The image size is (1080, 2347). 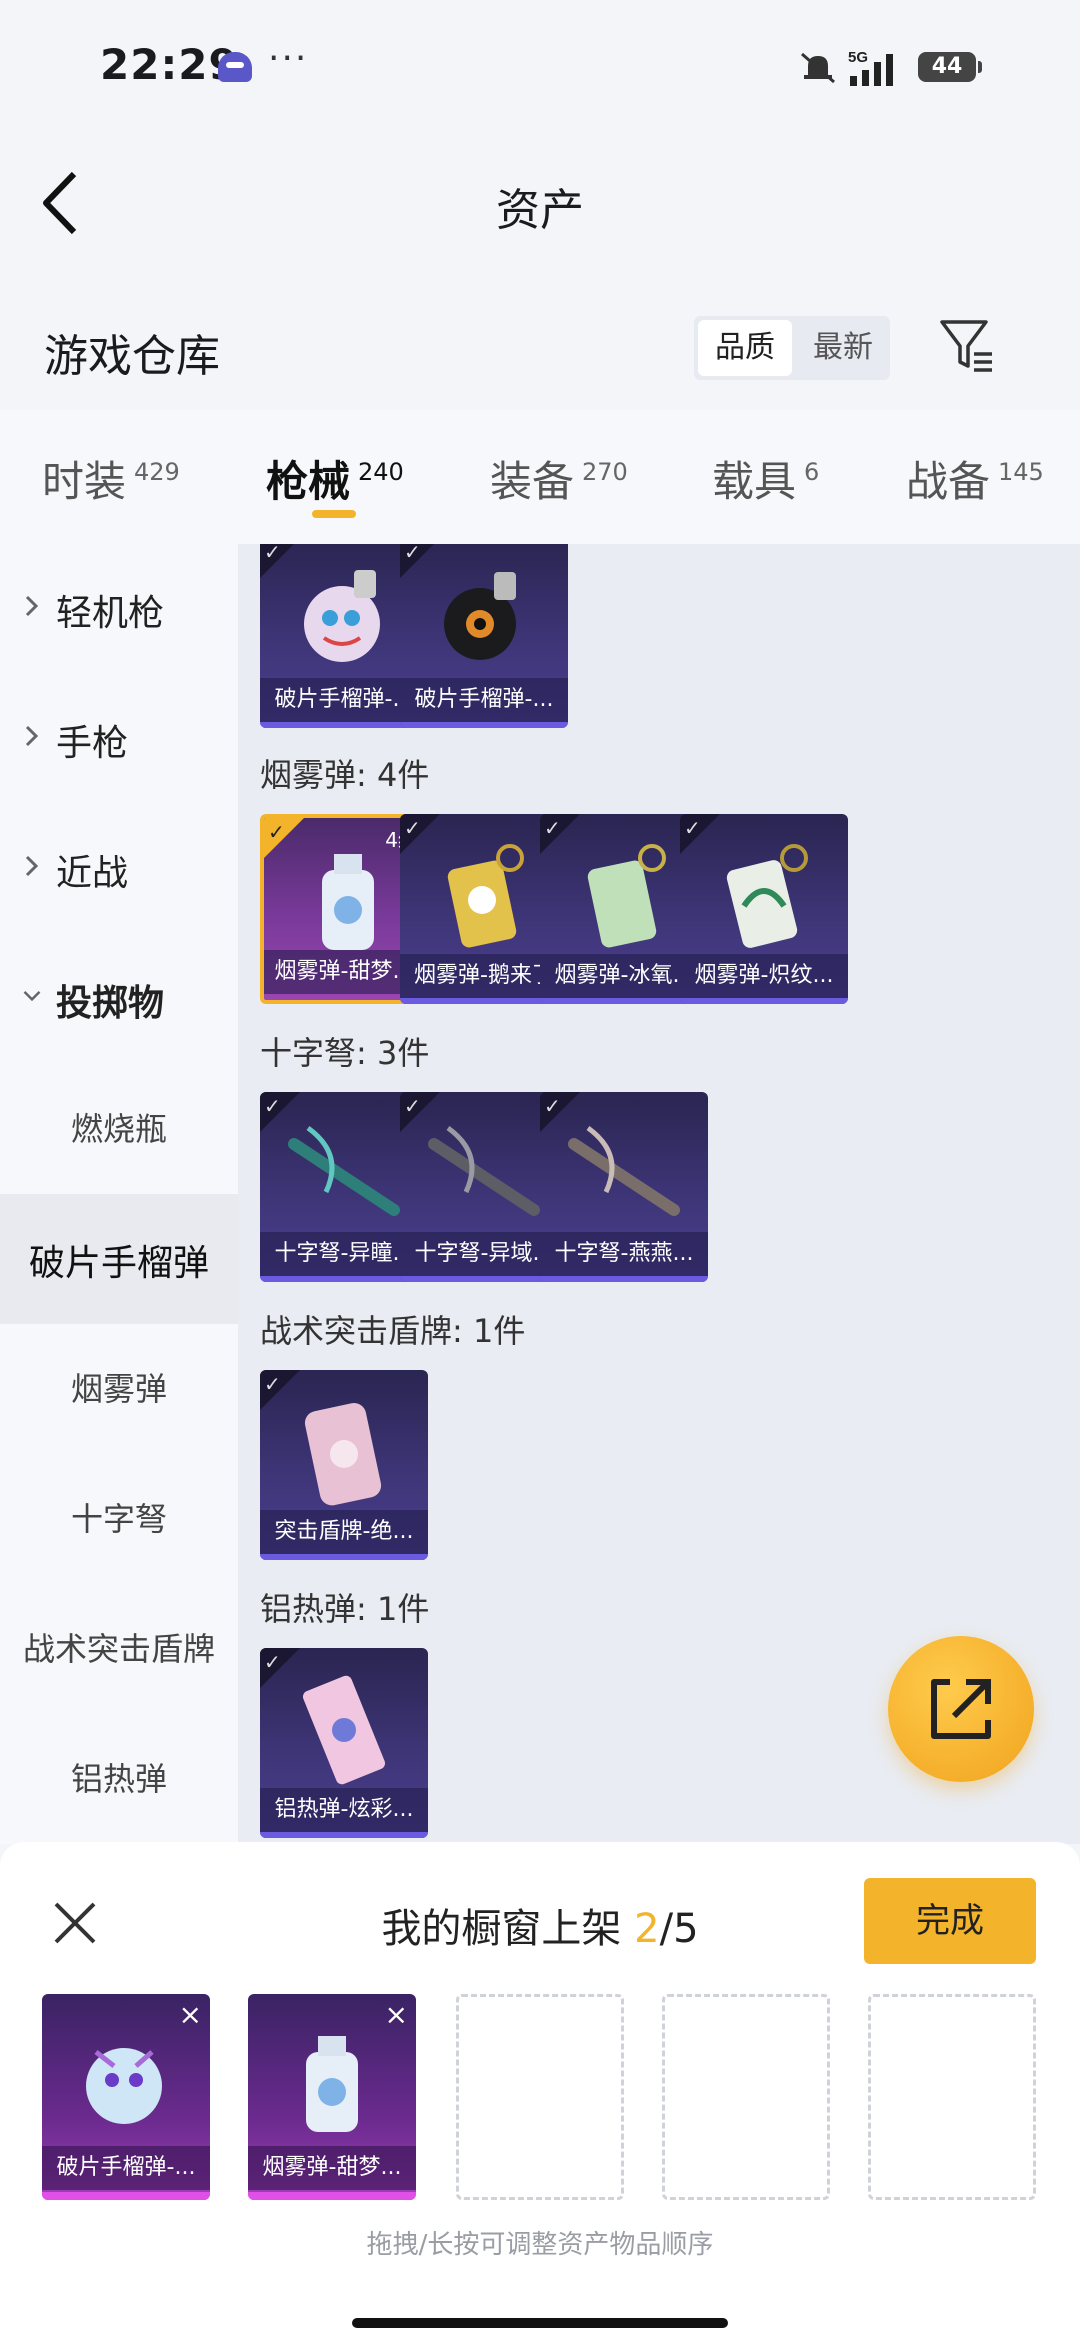 I want to click on sidebar-item-throwables: 投掷物, so click(x=119, y=999).